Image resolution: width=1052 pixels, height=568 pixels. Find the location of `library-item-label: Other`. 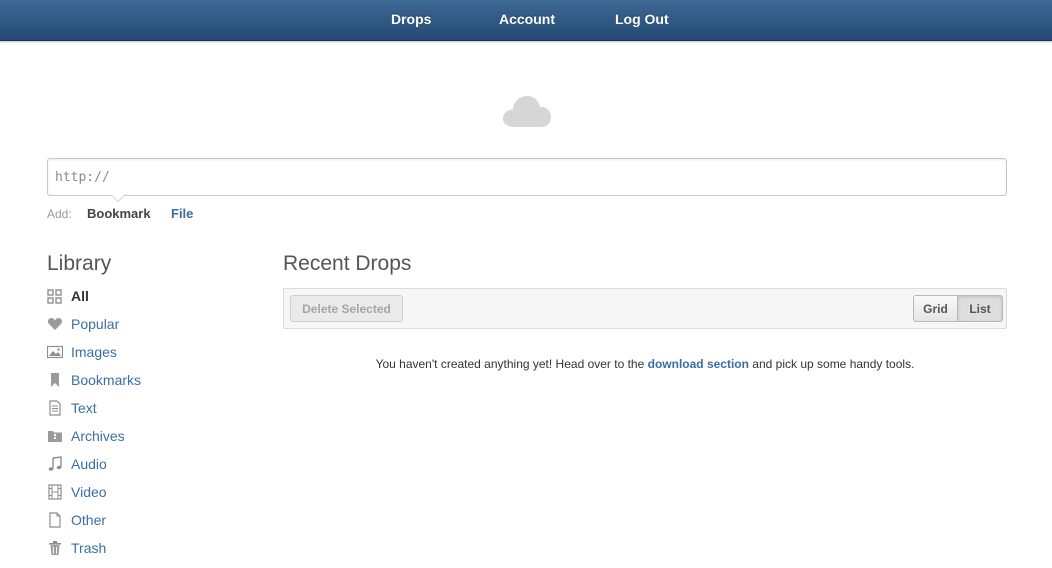

library-item-label: Other is located at coordinates (89, 520).